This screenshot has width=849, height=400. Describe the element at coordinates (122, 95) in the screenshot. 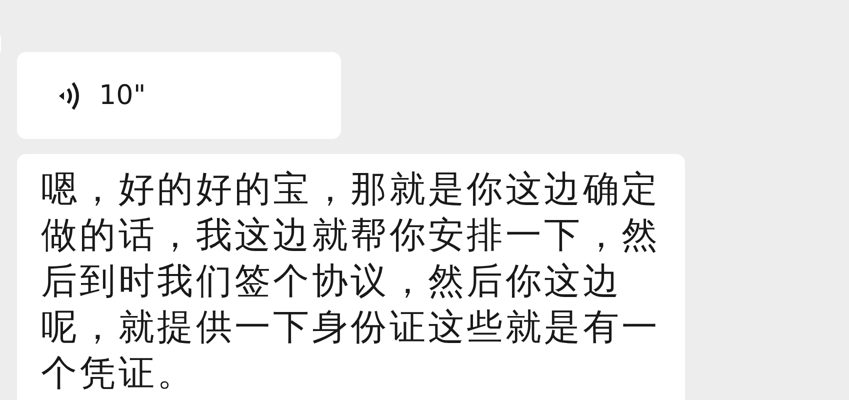

I see `voice-duration: 10"` at that location.